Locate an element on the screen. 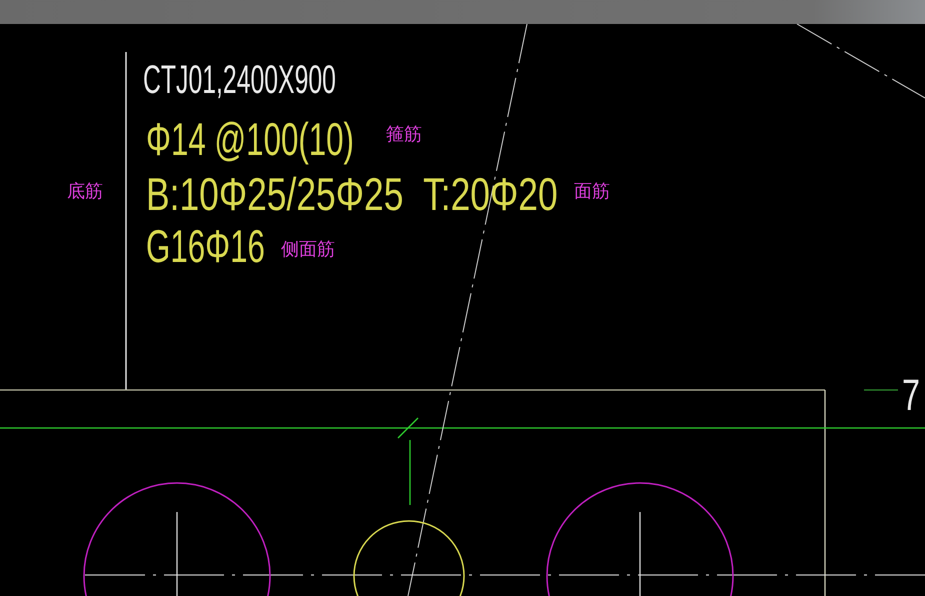 This screenshot has width=925, height=596. annotation-label: 面筋 is located at coordinates (592, 191).